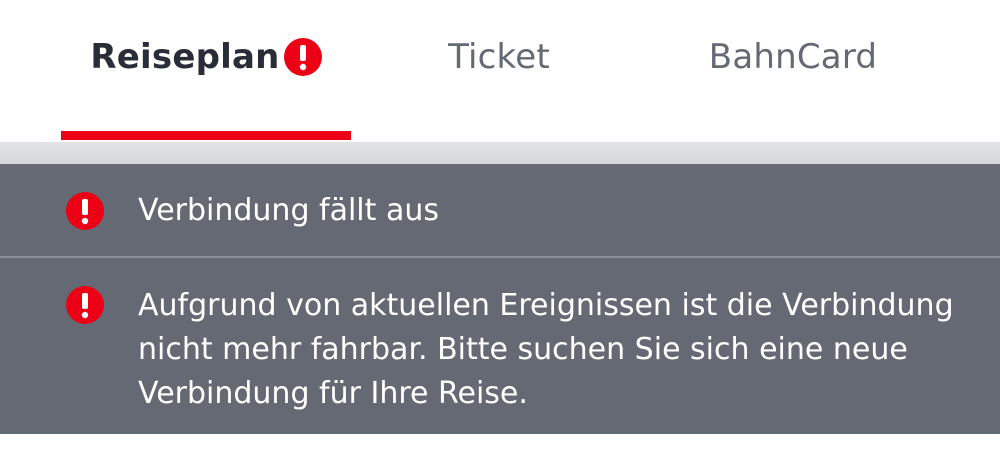 The width and height of the screenshot is (1000, 456). I want to click on message-title: Verbindung fällt aus, so click(288, 210).